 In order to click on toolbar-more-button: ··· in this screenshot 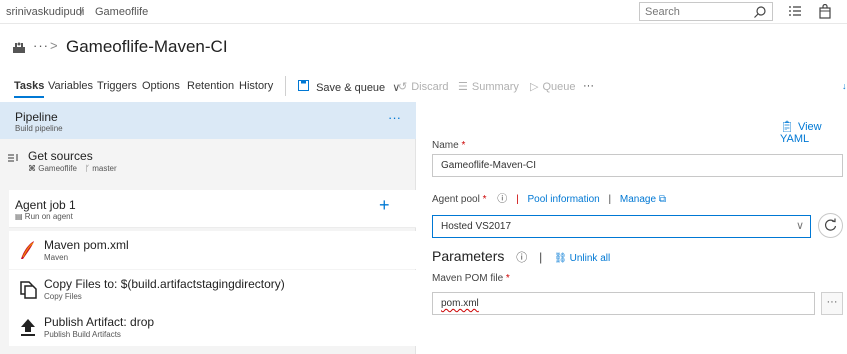, I will do `click(588, 86)`.